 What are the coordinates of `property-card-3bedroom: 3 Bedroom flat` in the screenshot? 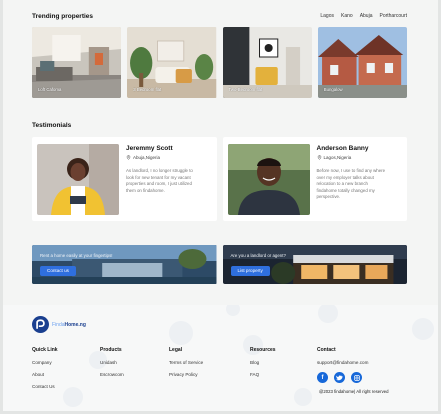 It's located at (172, 62).